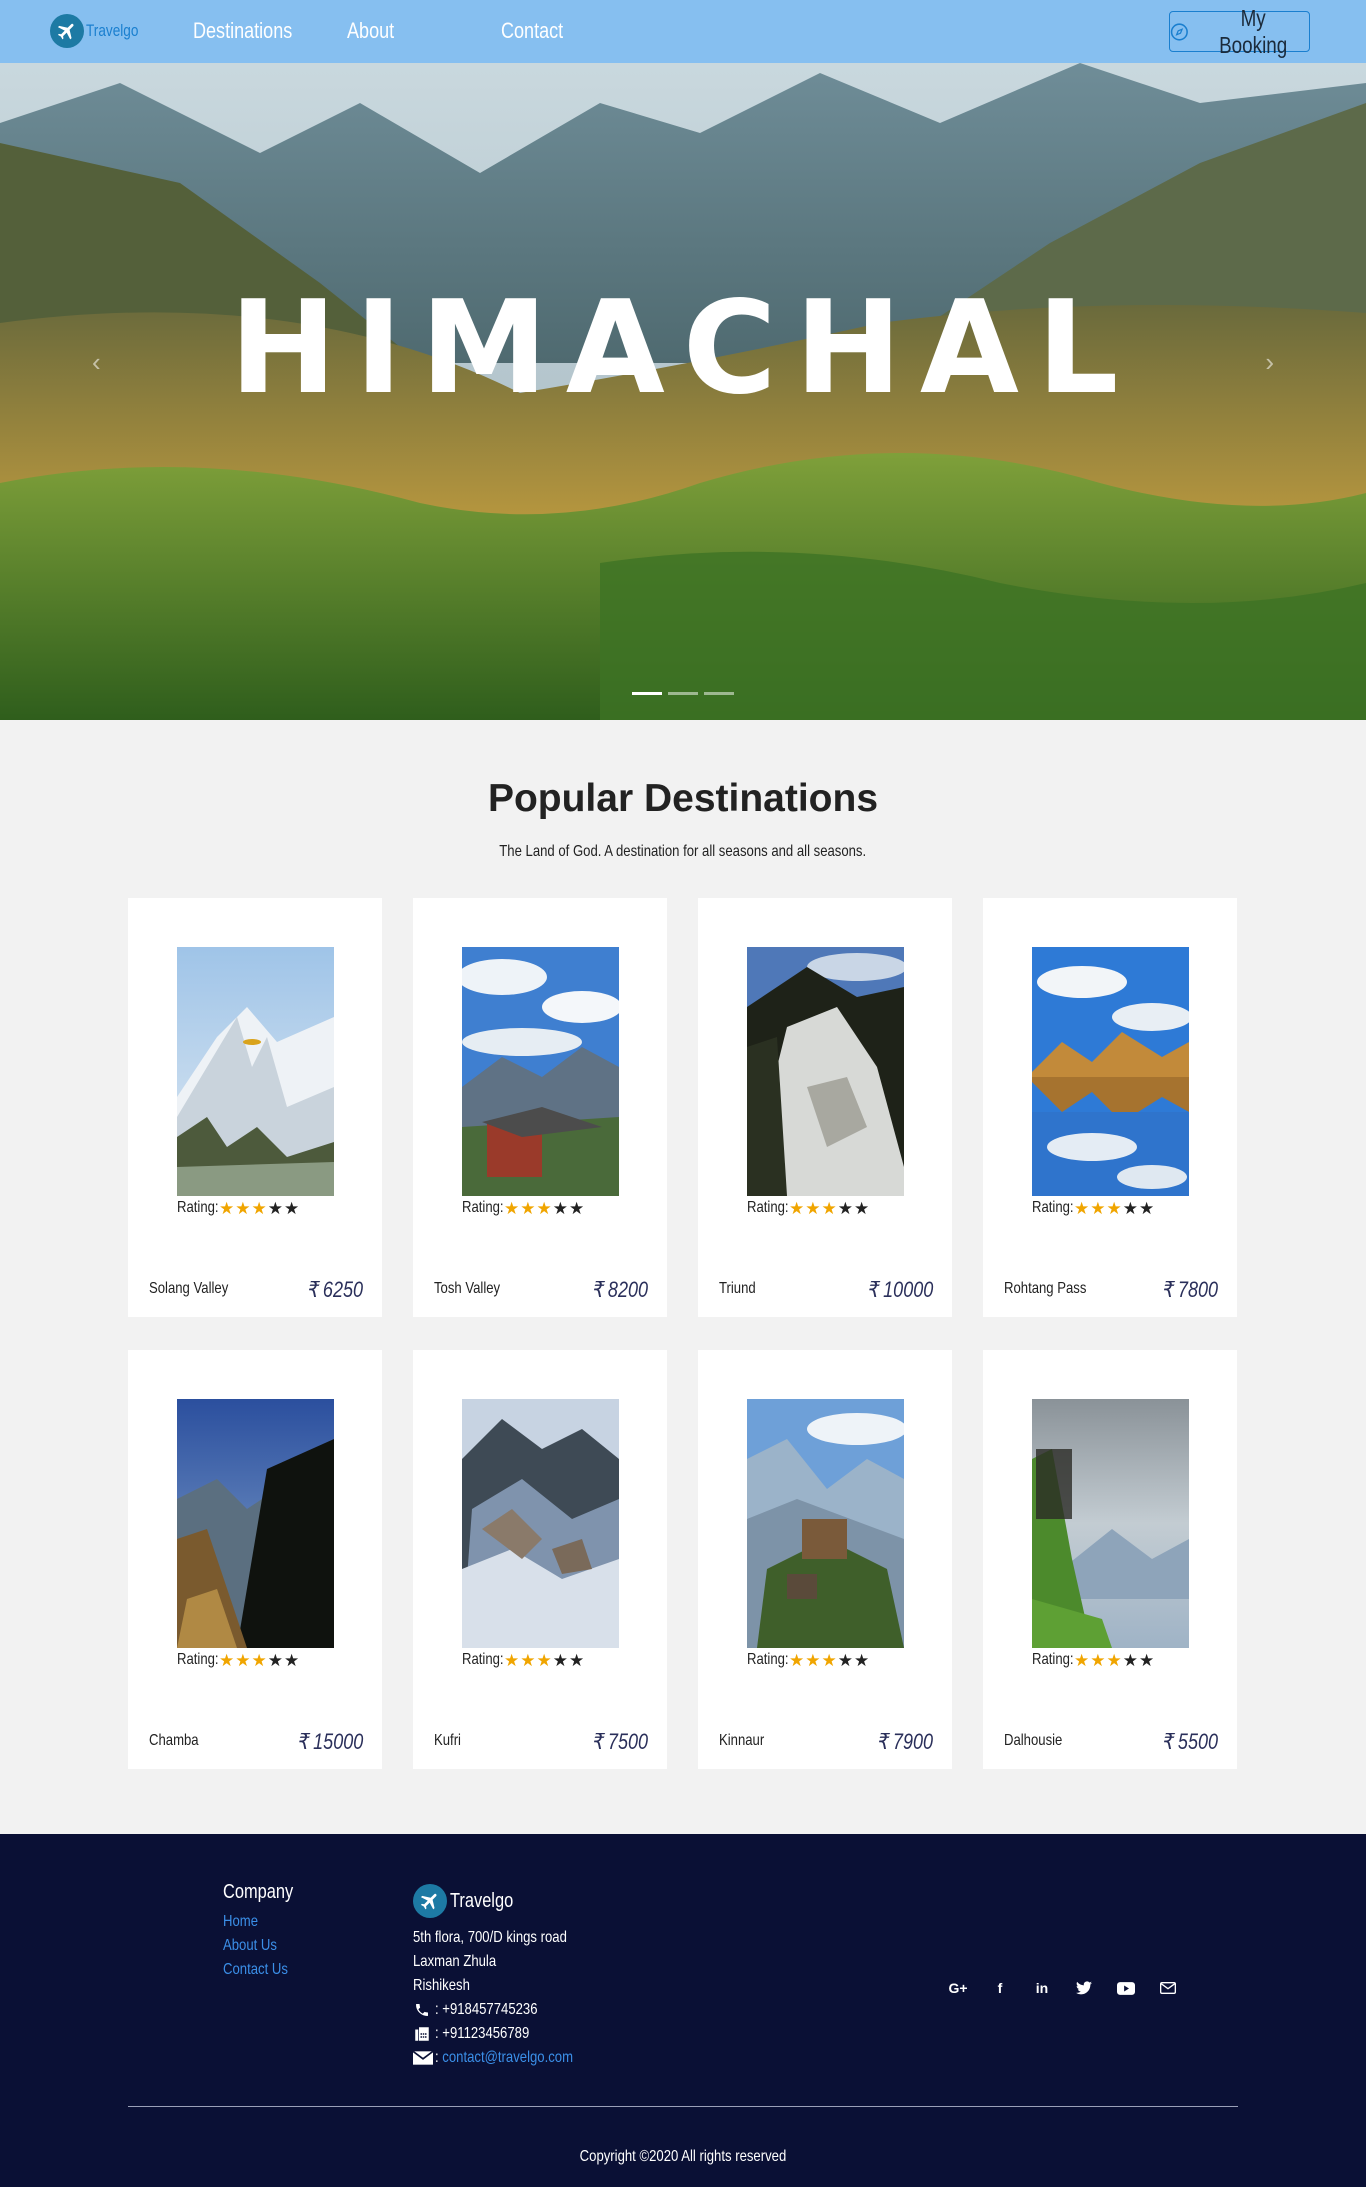  Describe the element at coordinates (508, 1962) in the screenshot. I see `address-line: Laxman Zhula` at that location.